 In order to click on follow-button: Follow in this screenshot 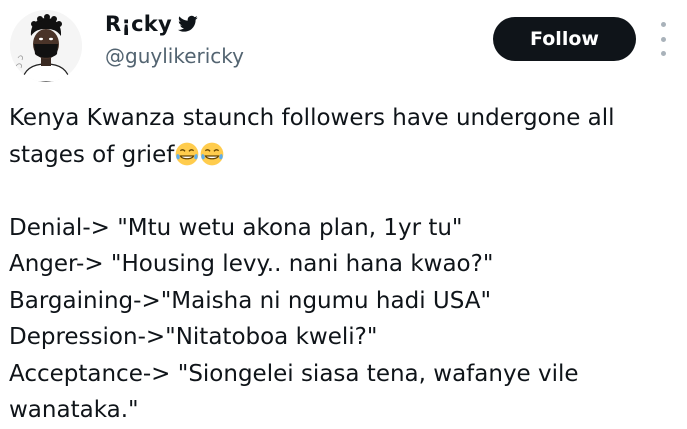, I will do `click(564, 39)`.